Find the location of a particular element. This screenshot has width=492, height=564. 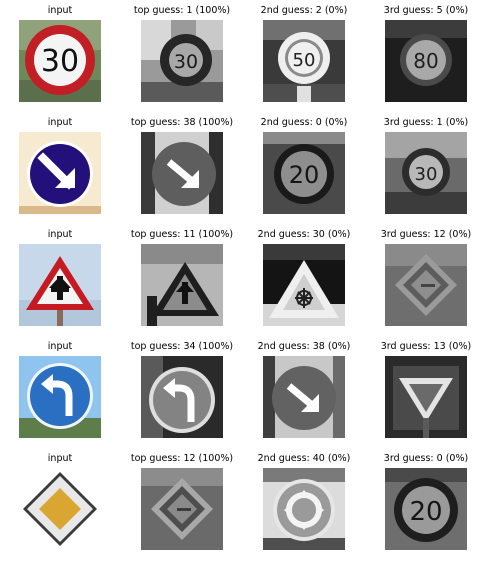

cell-label: 3rd guess: 5 (0%) is located at coordinates (426, 10).